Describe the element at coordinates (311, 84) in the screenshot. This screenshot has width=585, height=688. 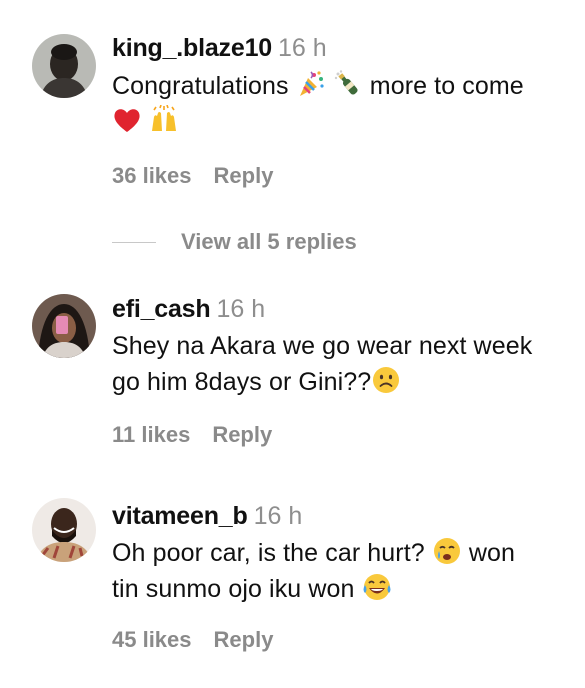
I see `party-popper-icon` at that location.